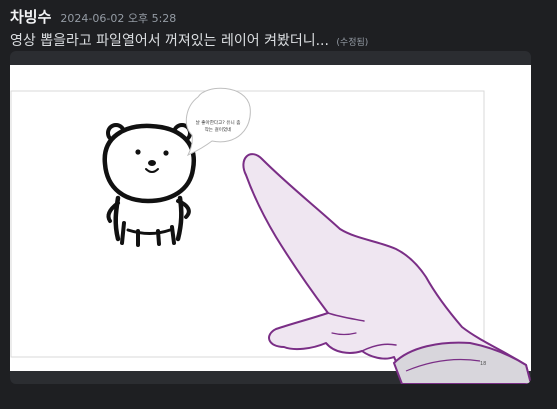  What do you see at coordinates (352, 43) in the screenshot?
I see `edited-label: (수정됨)` at bounding box center [352, 43].